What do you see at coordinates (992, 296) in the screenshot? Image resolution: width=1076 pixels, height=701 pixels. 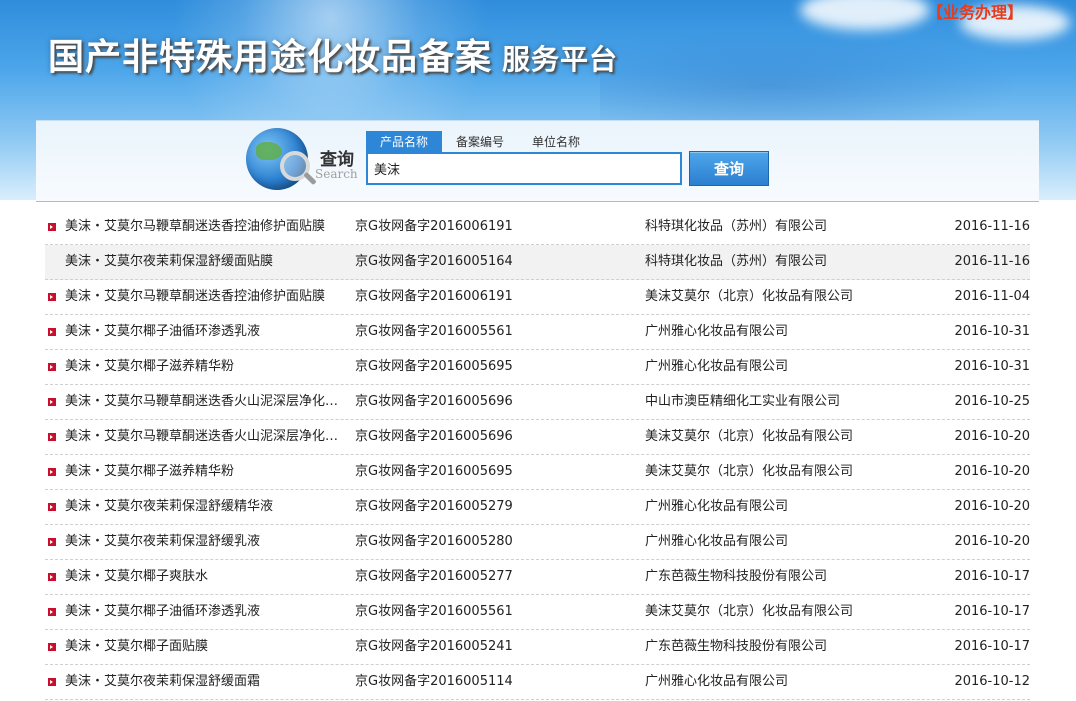 I see `record-date: 2016-11-04` at bounding box center [992, 296].